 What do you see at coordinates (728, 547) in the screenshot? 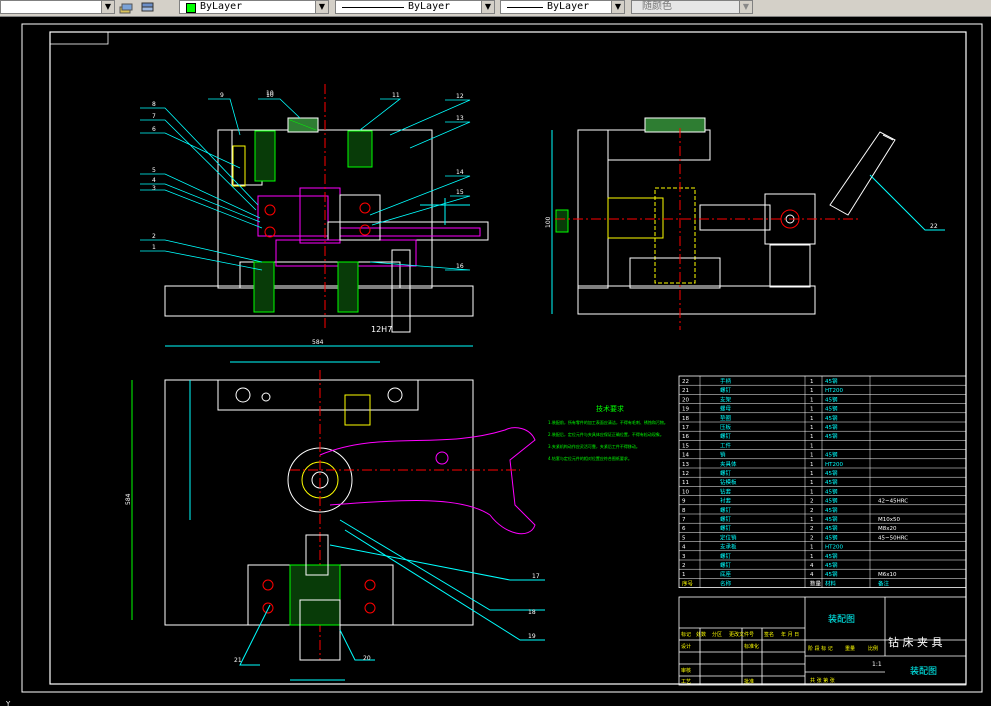
I see `bom-cell-name: 支承板` at bounding box center [728, 547].